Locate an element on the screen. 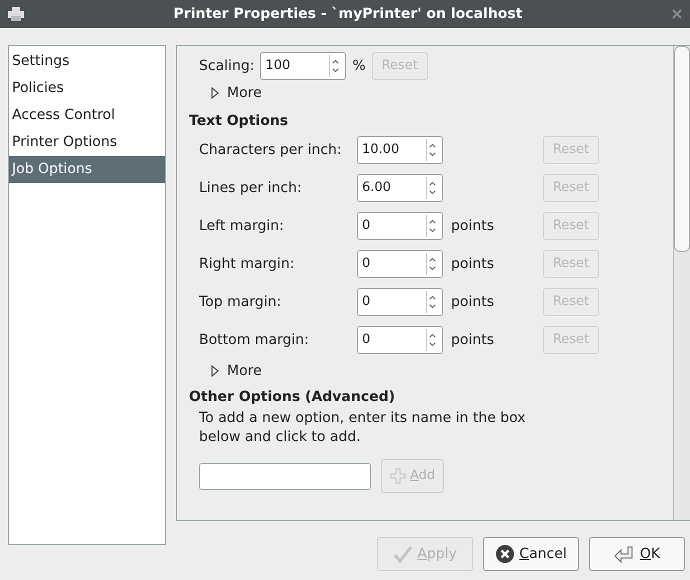  sidebar-item: Access Control is located at coordinates (87, 115).